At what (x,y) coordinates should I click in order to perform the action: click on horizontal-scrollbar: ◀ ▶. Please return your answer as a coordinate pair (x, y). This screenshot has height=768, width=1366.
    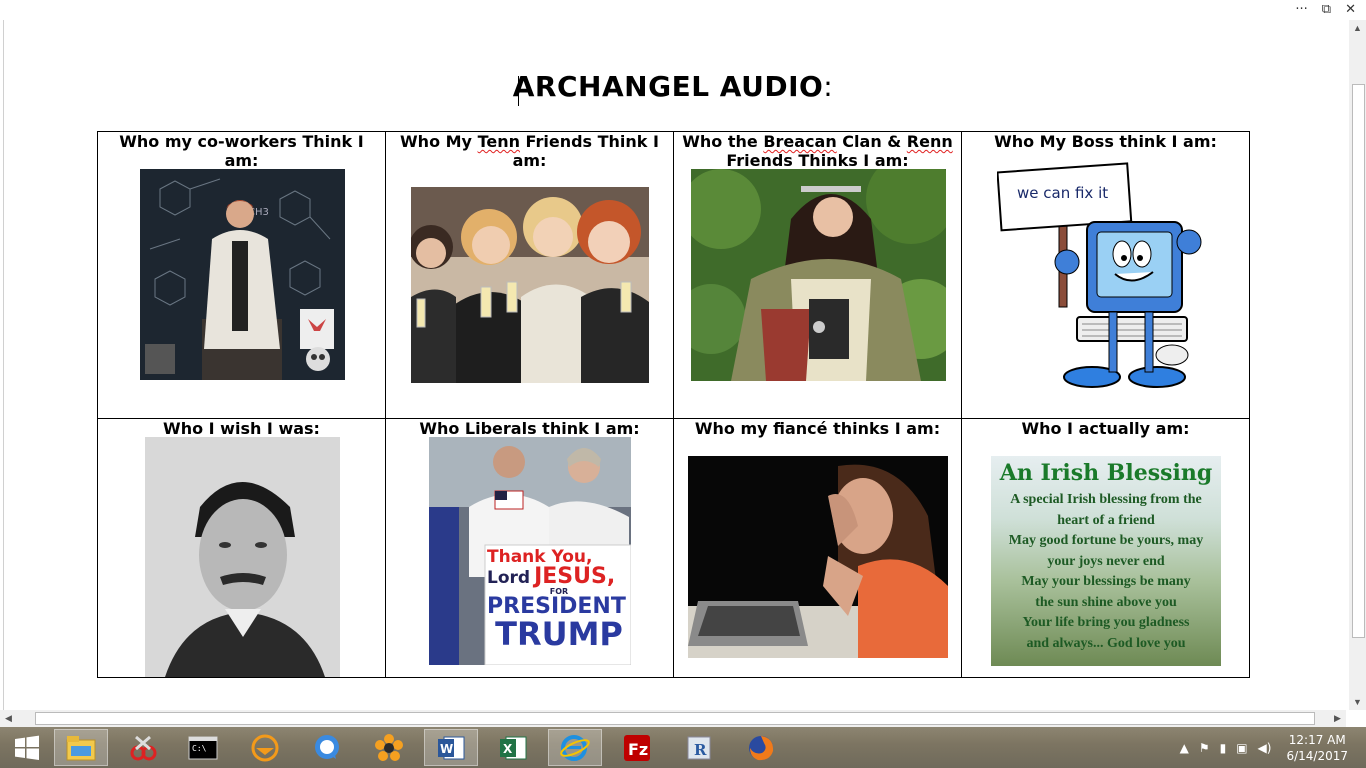
    Looking at the image, I should click on (673, 718).